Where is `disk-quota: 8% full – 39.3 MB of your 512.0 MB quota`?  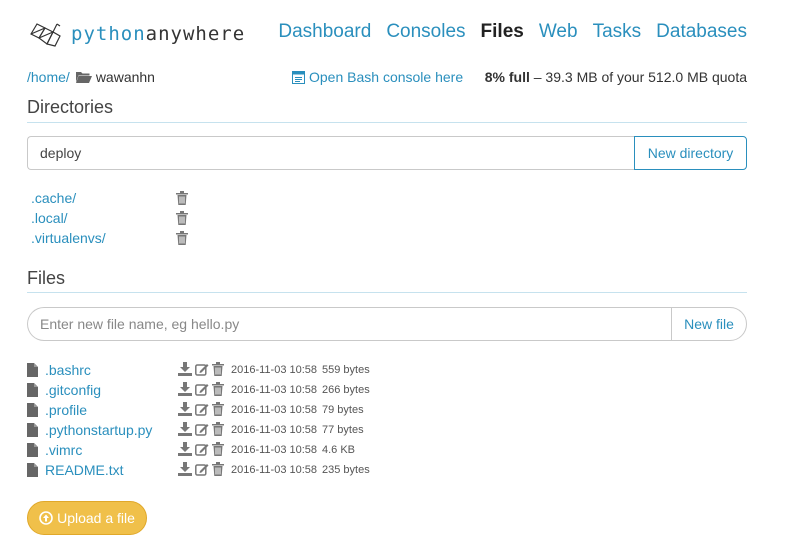 disk-quota: 8% full – 39.3 MB of your 512.0 MB quota is located at coordinates (616, 77).